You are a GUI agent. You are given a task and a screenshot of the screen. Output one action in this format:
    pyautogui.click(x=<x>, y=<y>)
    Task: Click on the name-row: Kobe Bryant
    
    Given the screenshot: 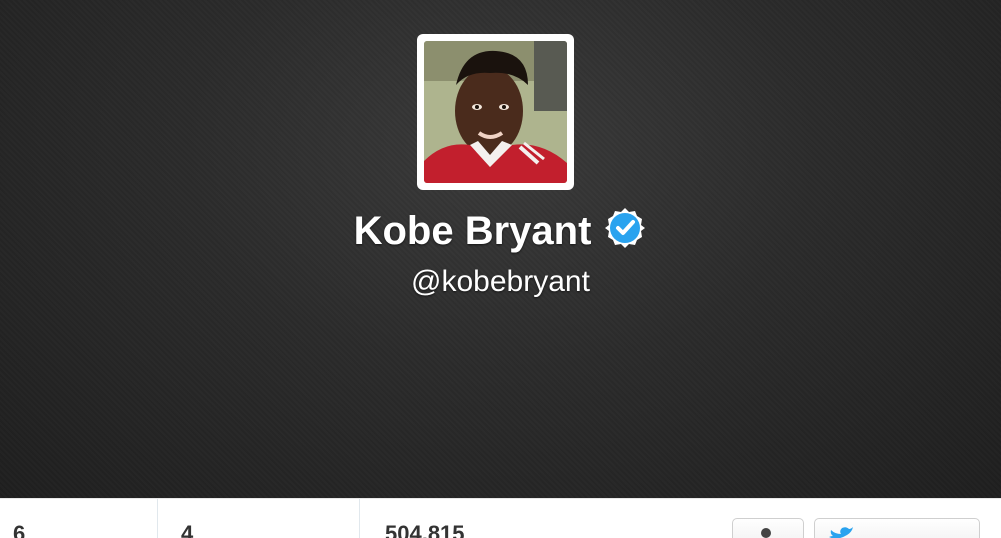 What is the action you would take?
    pyautogui.click(x=500, y=231)
    